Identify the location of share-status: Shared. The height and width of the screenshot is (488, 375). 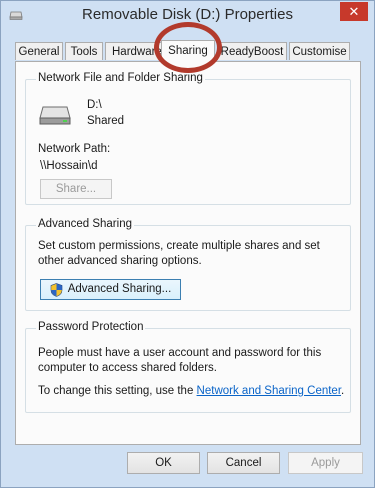
(106, 121).